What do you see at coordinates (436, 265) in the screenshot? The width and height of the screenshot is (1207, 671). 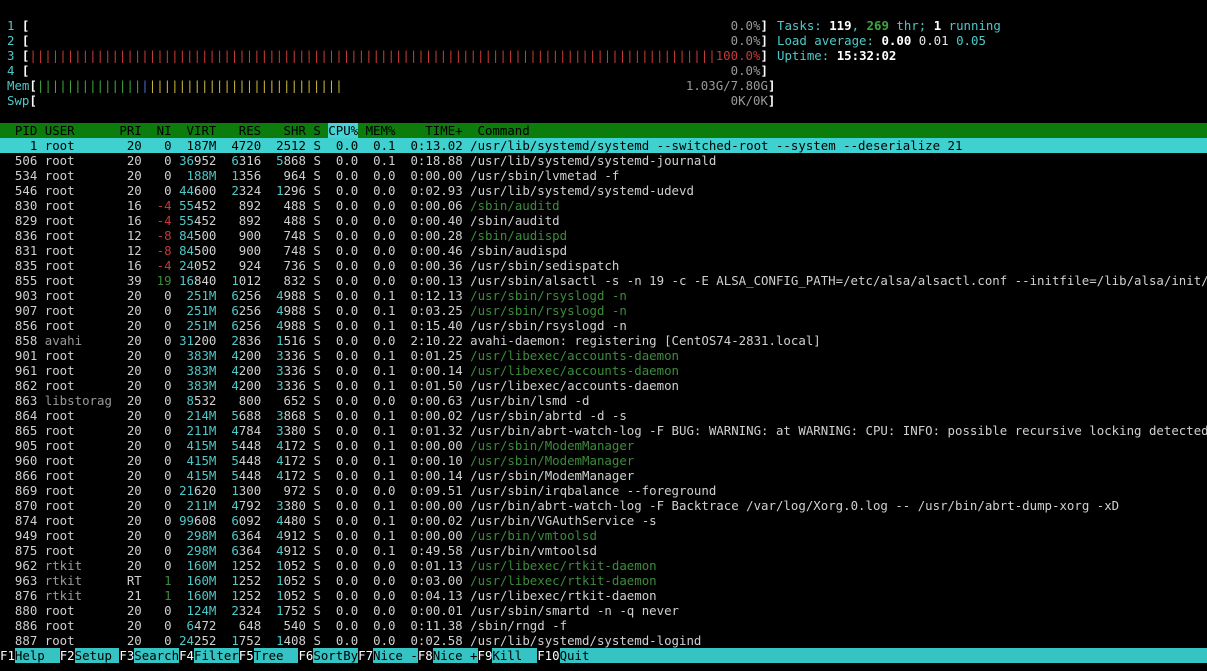 I see `time-cell: 0:00.36` at bounding box center [436, 265].